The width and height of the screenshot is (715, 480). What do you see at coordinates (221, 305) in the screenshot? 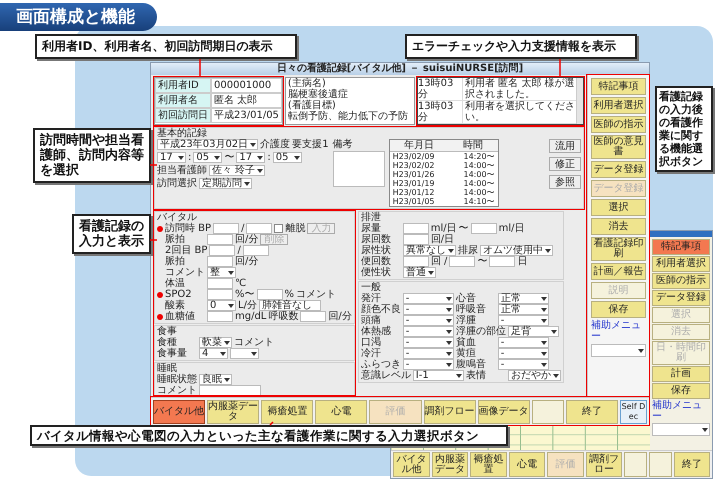
I see `dropdown: 0` at bounding box center [221, 305].